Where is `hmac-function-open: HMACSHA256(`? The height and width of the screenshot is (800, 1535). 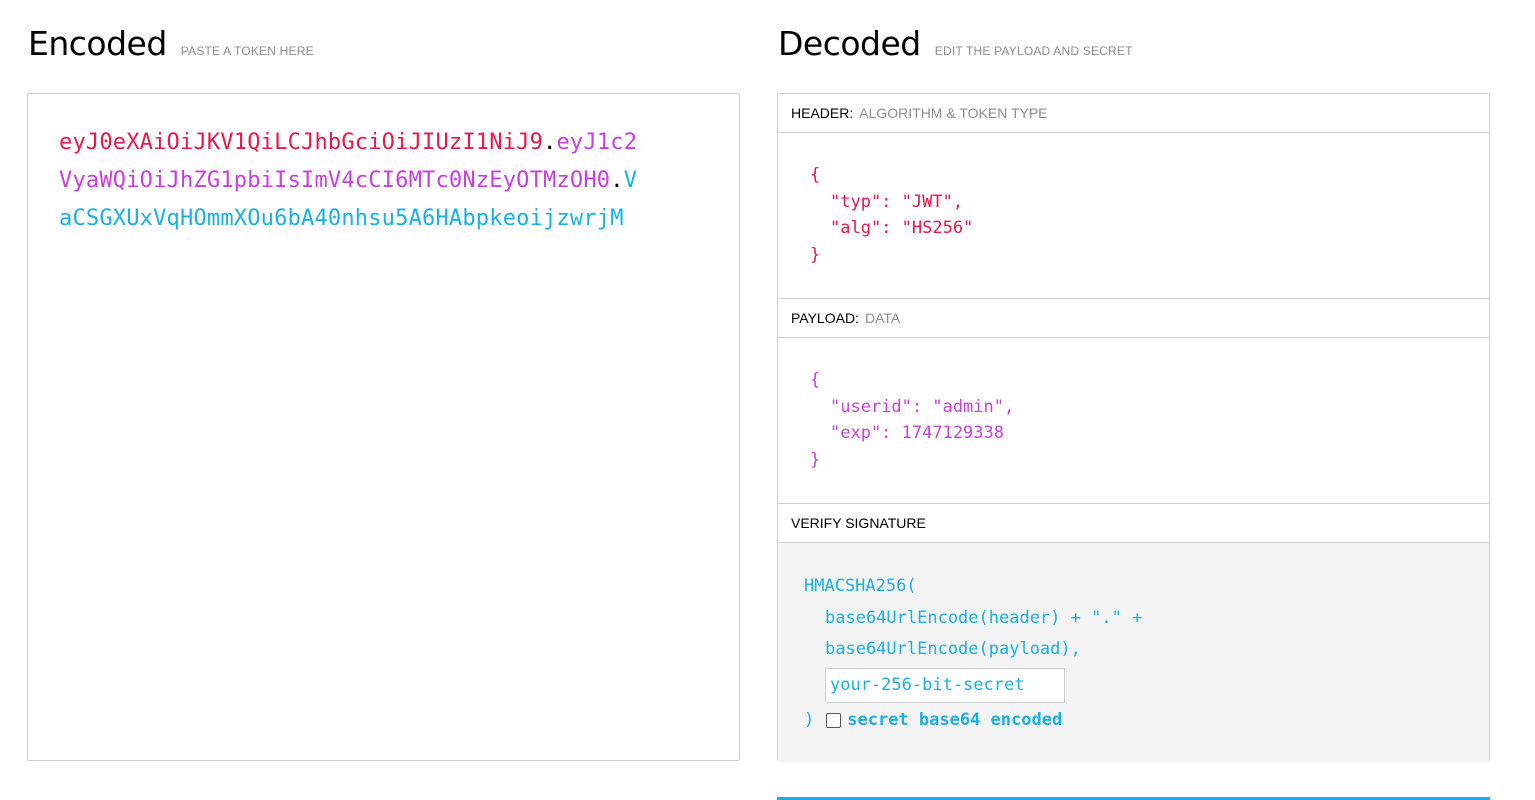 hmac-function-open: HMACSHA256( is located at coordinates (860, 586).